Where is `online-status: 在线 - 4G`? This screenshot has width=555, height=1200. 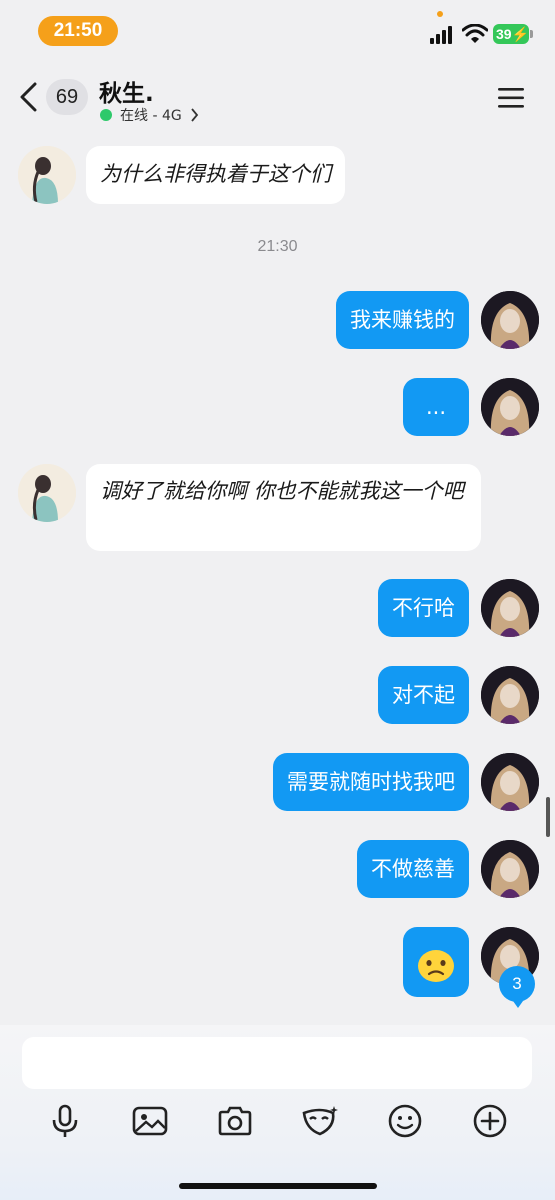 online-status: 在线 - 4G is located at coordinates (149, 115).